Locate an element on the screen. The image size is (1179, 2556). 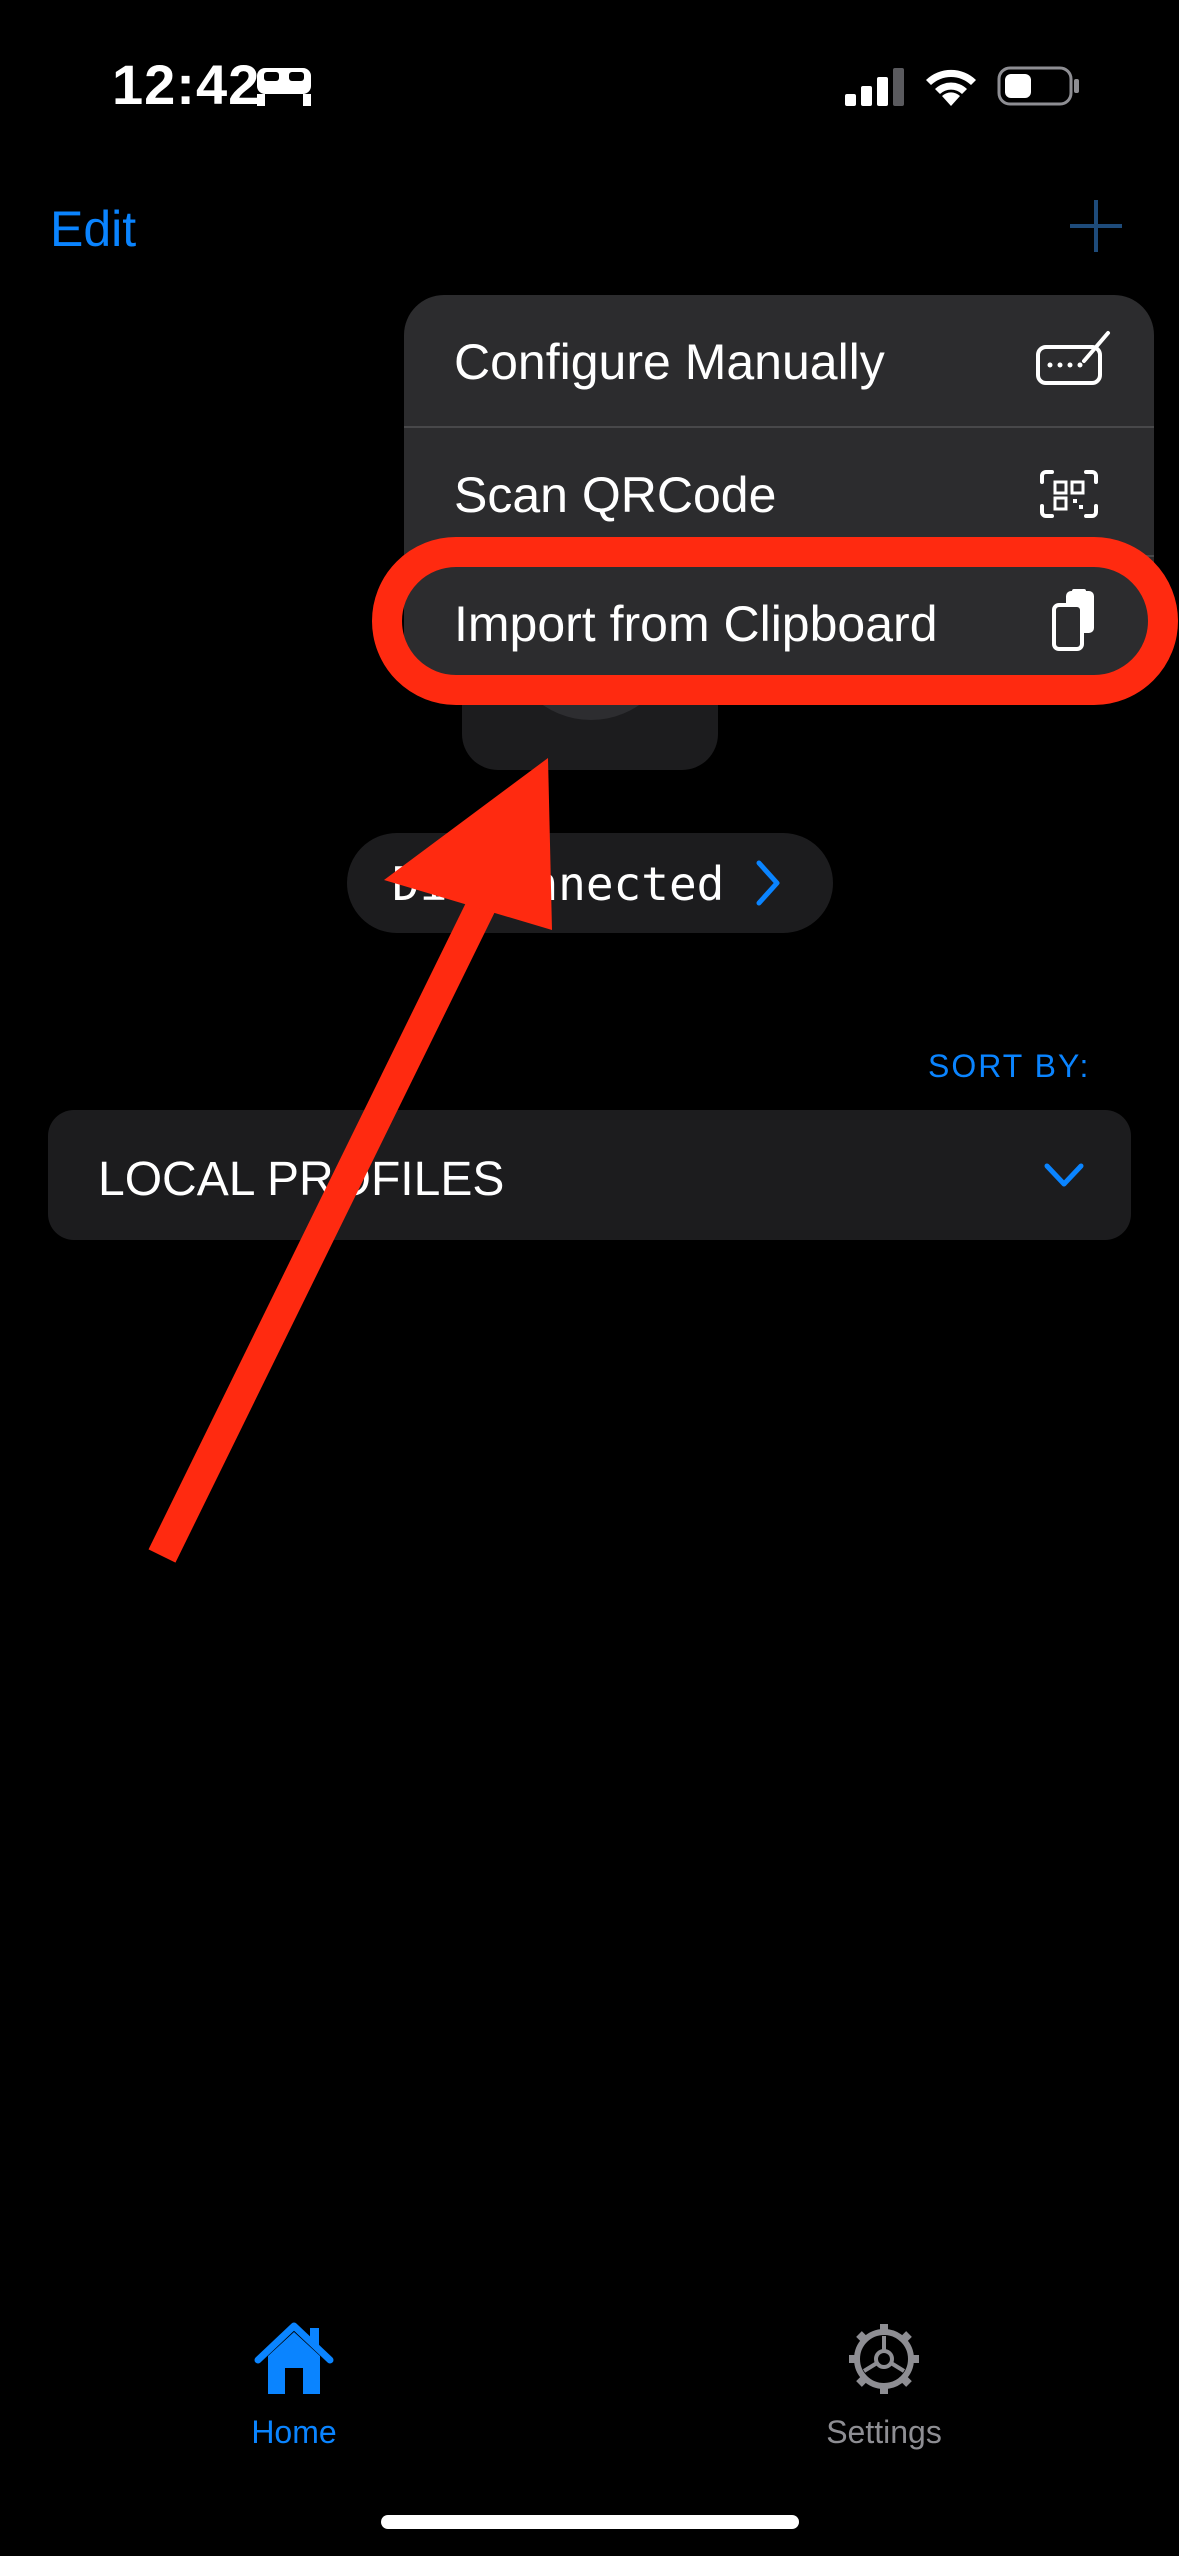
local-profiles-label: LOCAL PROFILES is located at coordinates (301, 1179).